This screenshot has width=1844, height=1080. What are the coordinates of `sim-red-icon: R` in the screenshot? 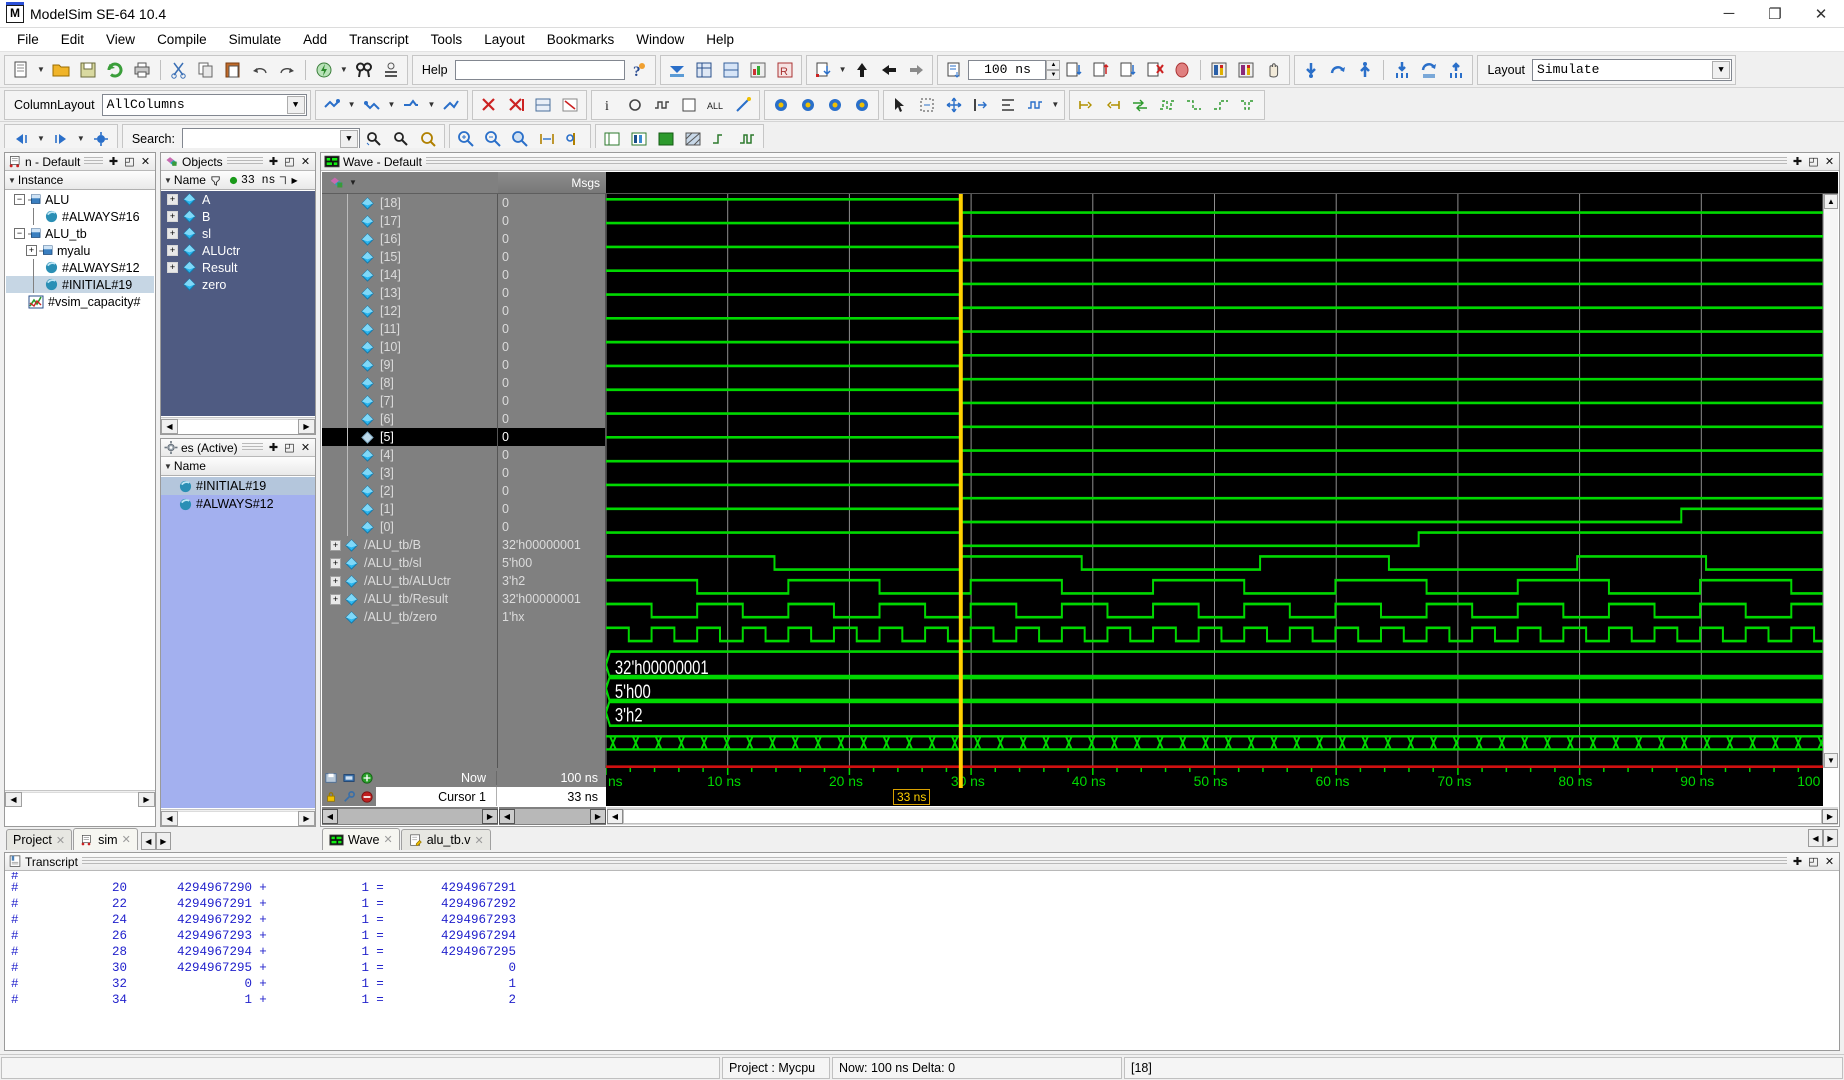 It's located at (785, 70).